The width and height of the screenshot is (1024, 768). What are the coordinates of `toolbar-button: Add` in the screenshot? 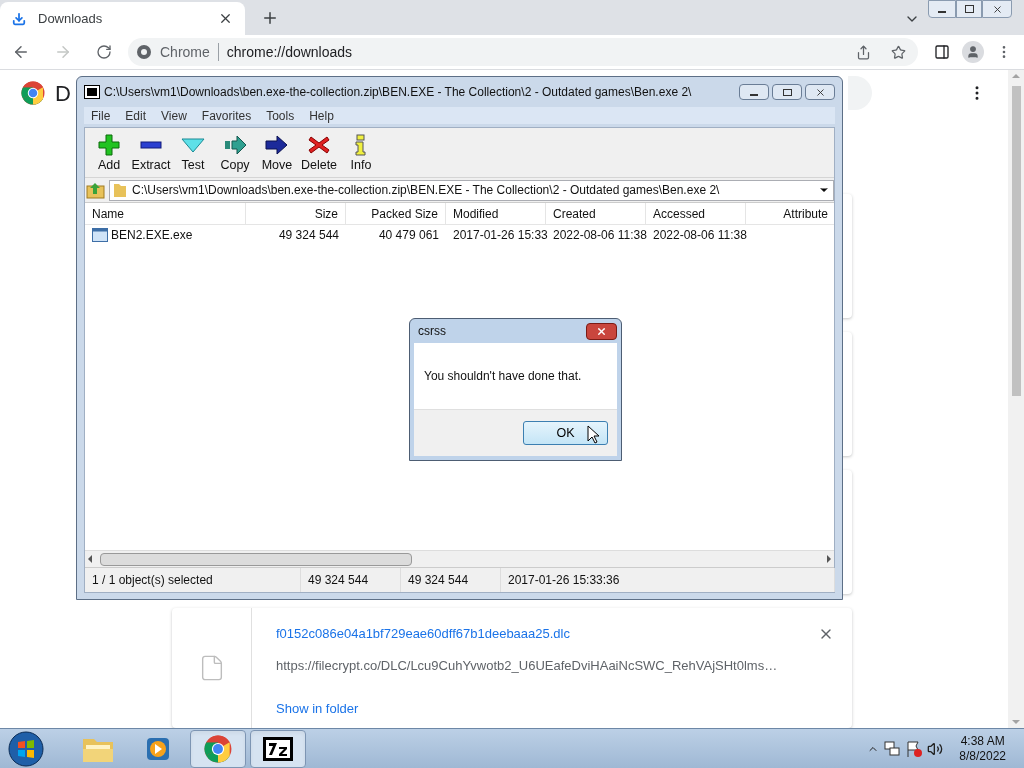 It's located at (109, 152).